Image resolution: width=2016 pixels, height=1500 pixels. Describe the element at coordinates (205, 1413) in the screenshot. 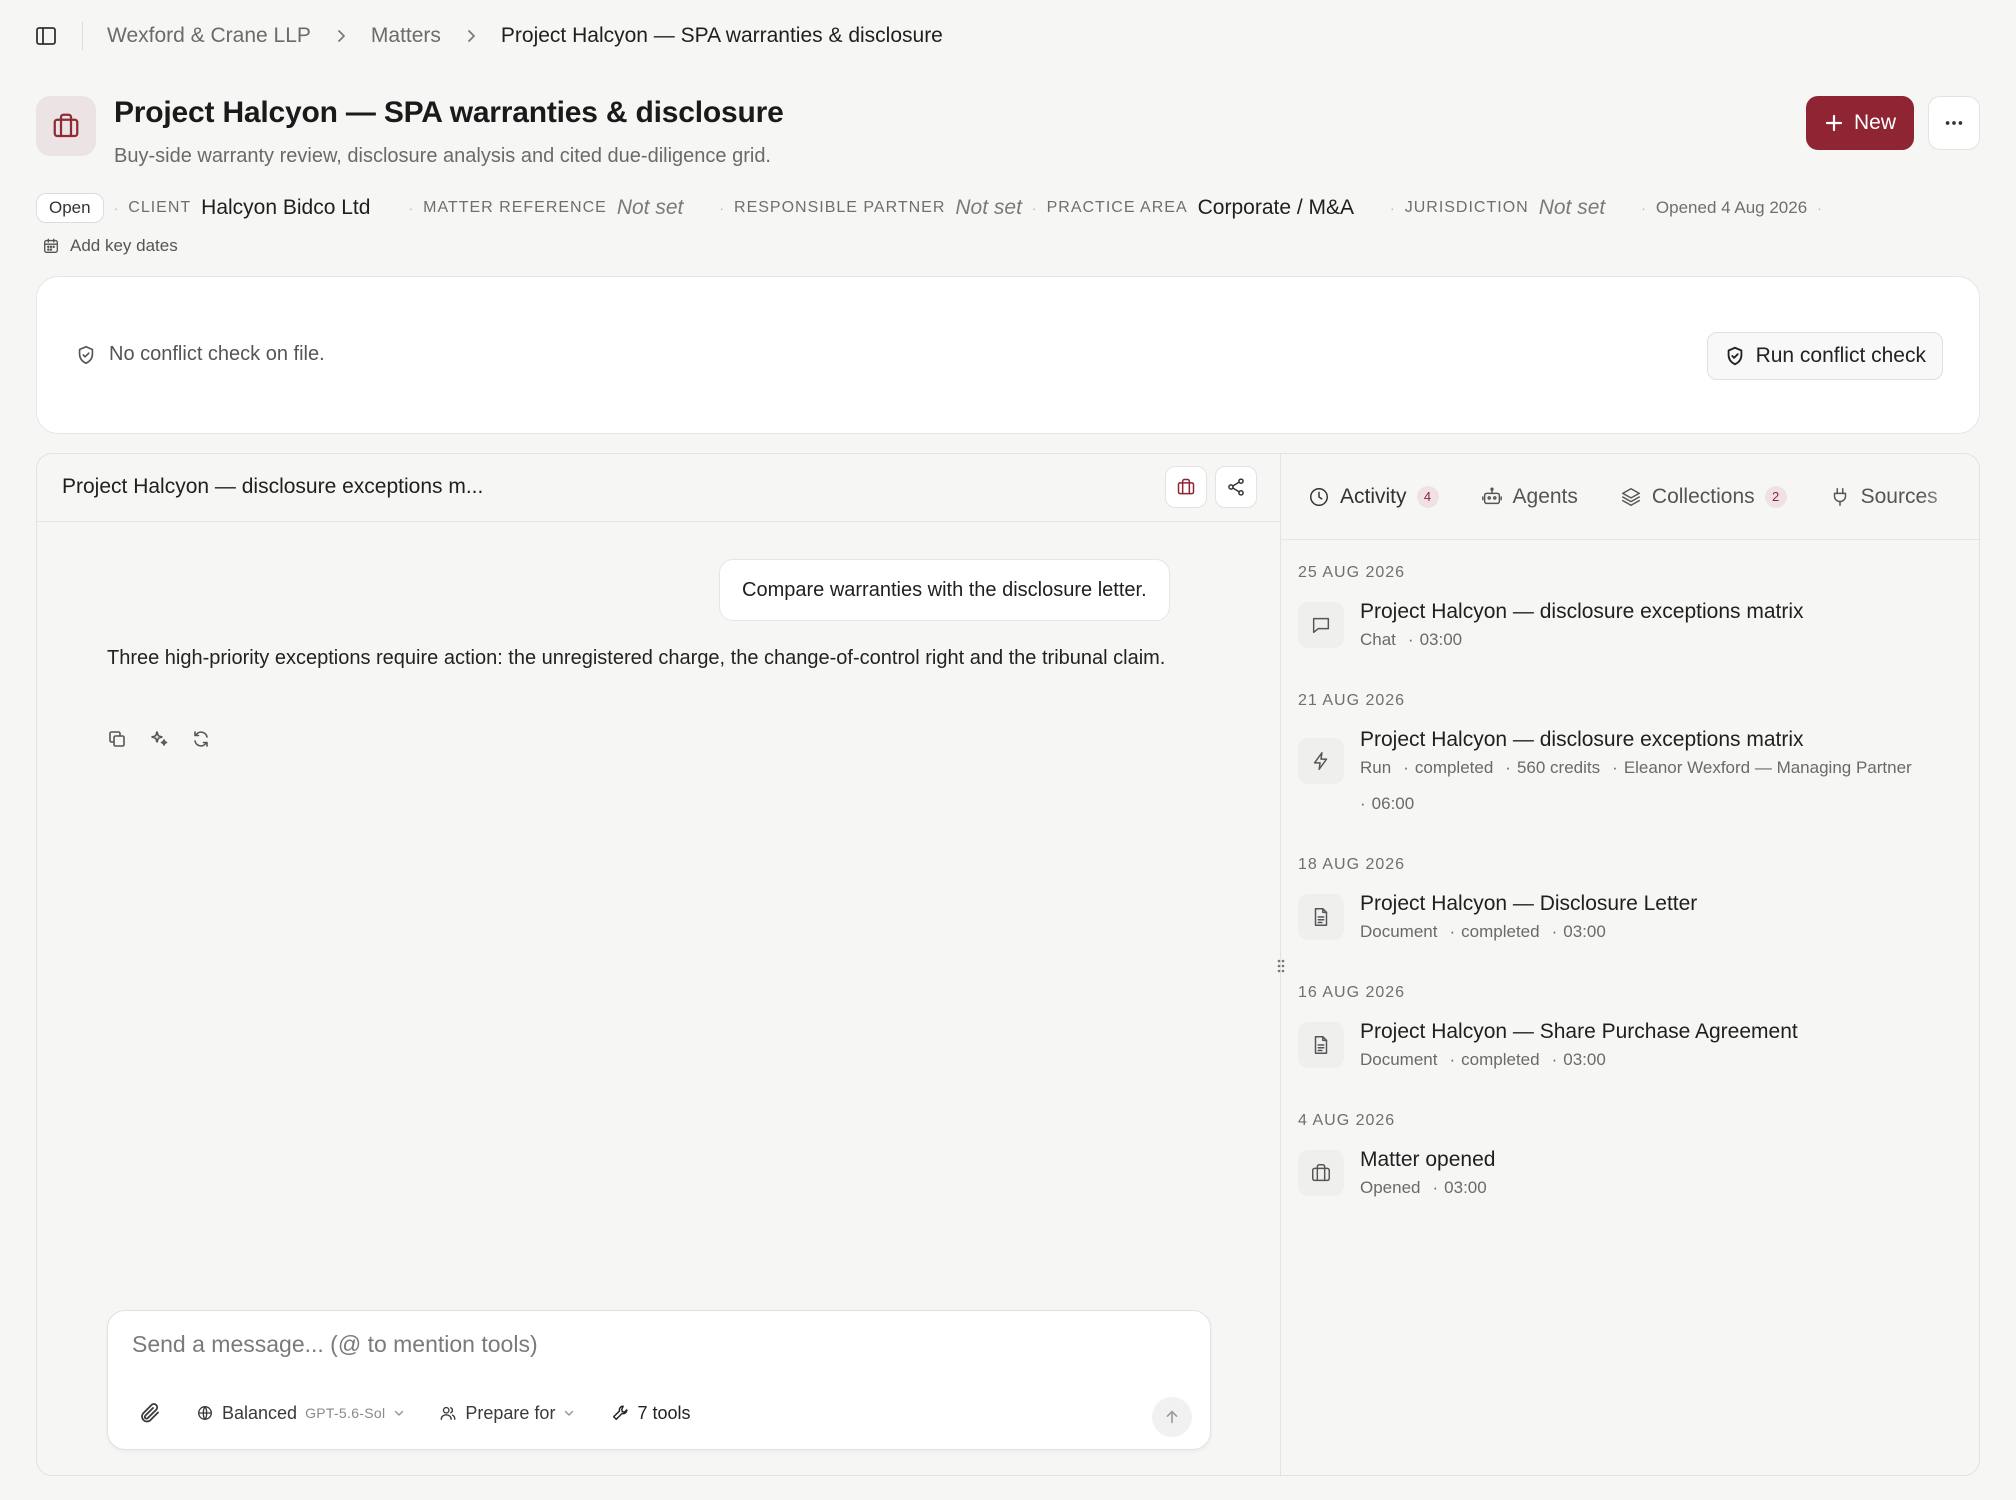

I see `globe-icon` at that location.